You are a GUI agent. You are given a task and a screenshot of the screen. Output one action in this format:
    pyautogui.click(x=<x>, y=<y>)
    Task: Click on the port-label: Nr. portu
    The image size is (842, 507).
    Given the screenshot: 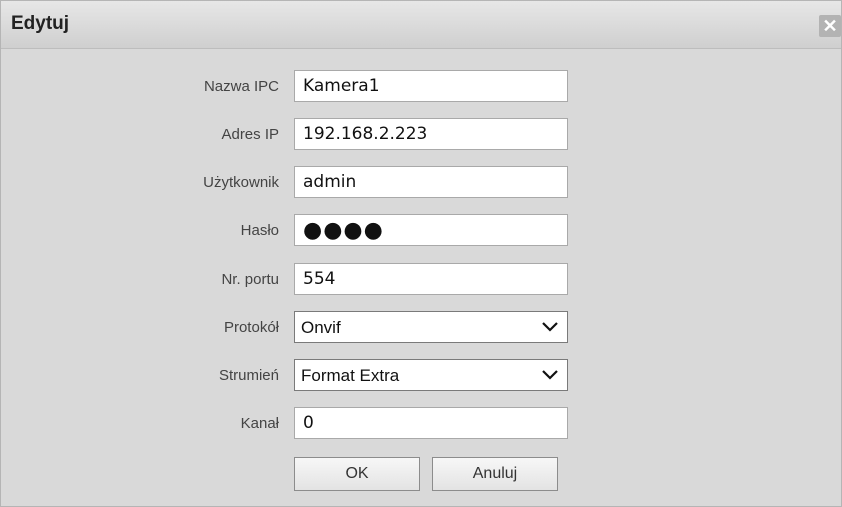 What is the action you would take?
    pyautogui.click(x=250, y=279)
    